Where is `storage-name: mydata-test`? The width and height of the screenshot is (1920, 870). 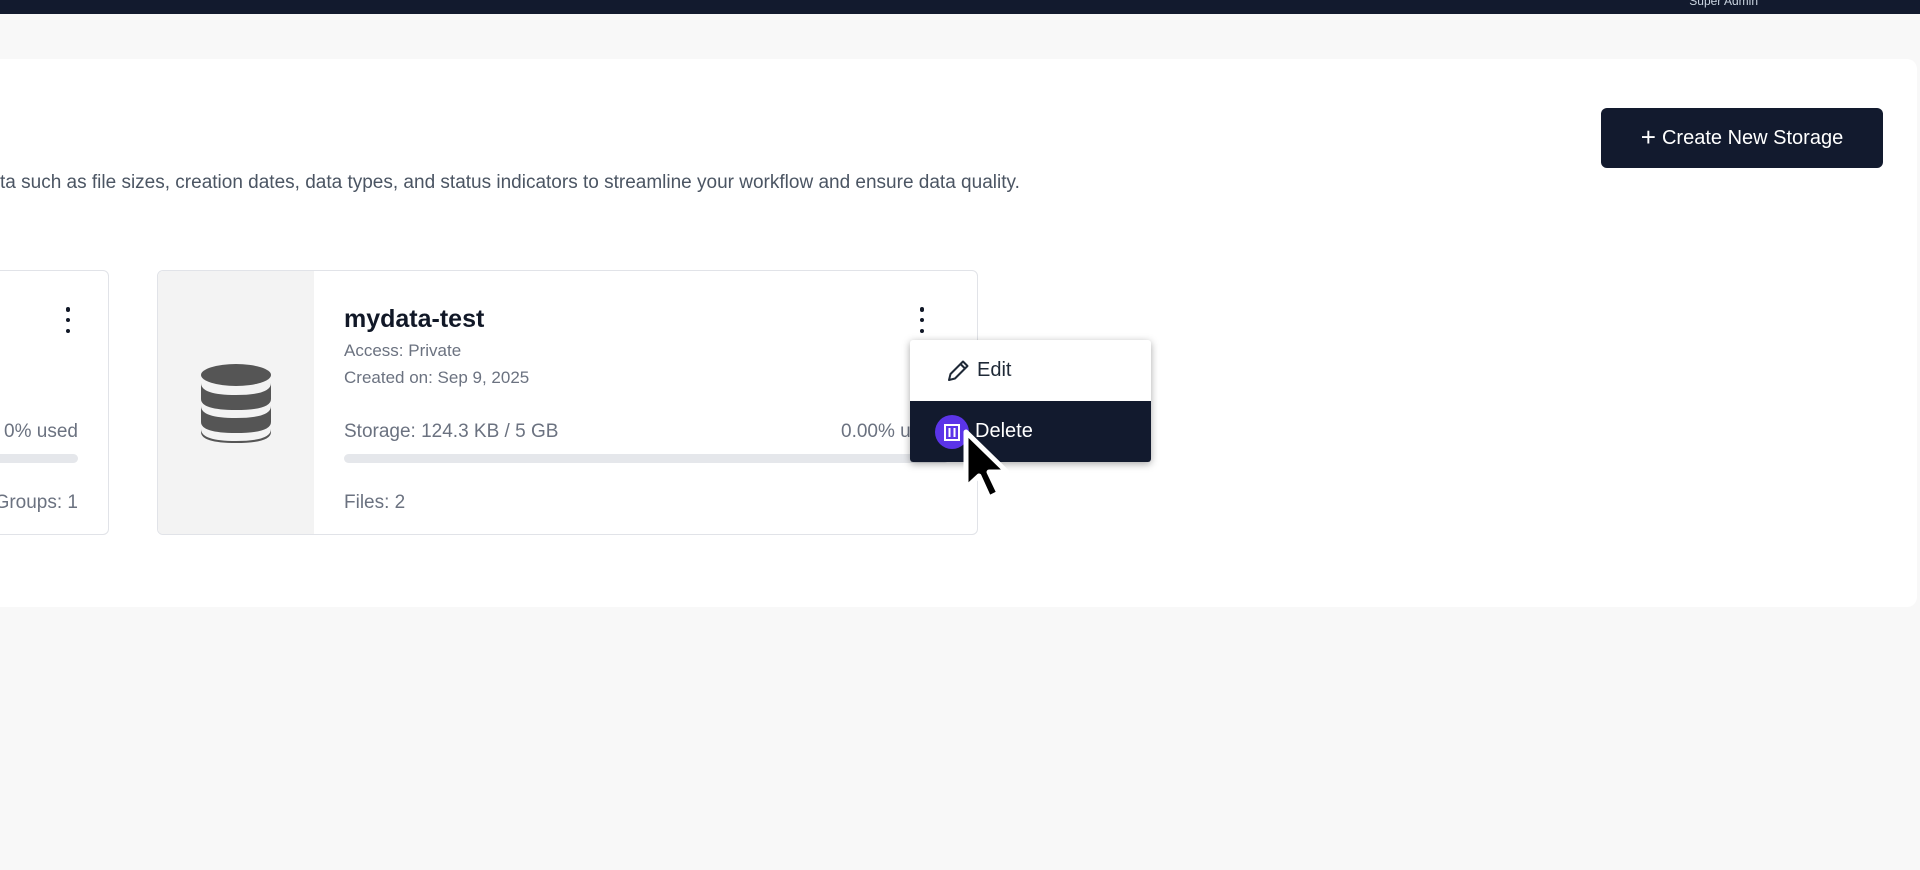 storage-name: mydata-test is located at coordinates (414, 319).